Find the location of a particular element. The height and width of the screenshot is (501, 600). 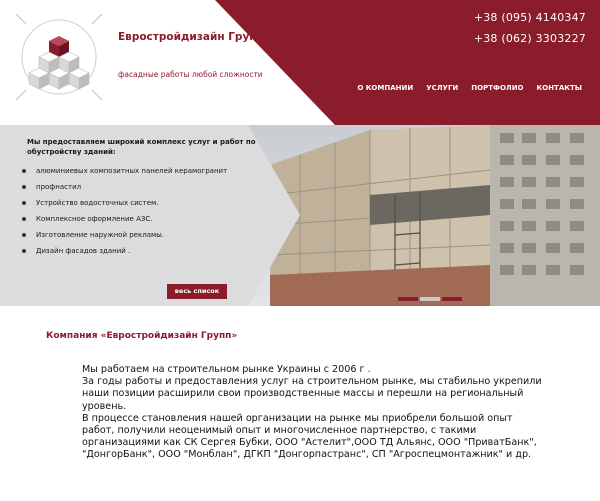

full-list-button: весь список is located at coordinates (197, 291).